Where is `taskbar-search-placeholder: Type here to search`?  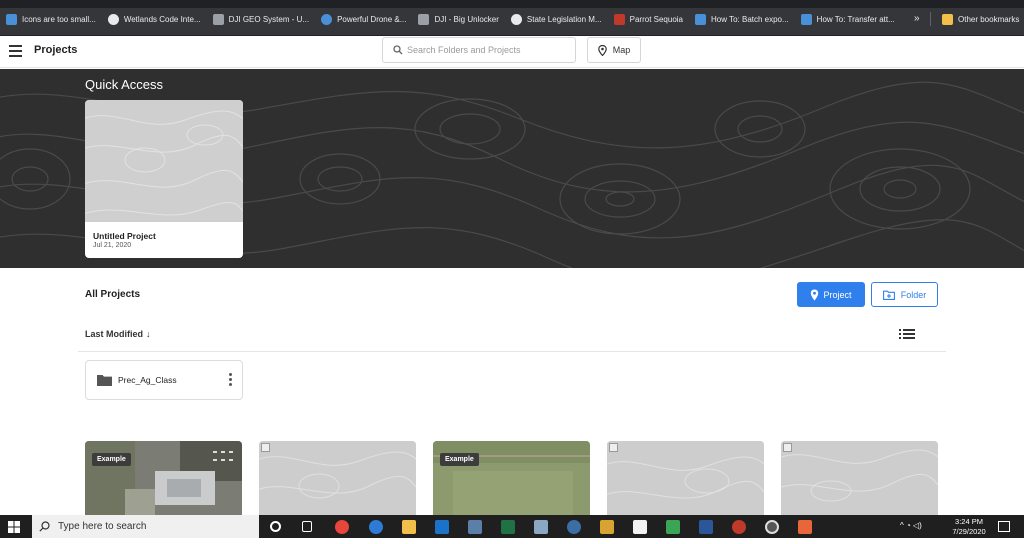
taskbar-search-placeholder: Type here to search is located at coordinates (102, 526).